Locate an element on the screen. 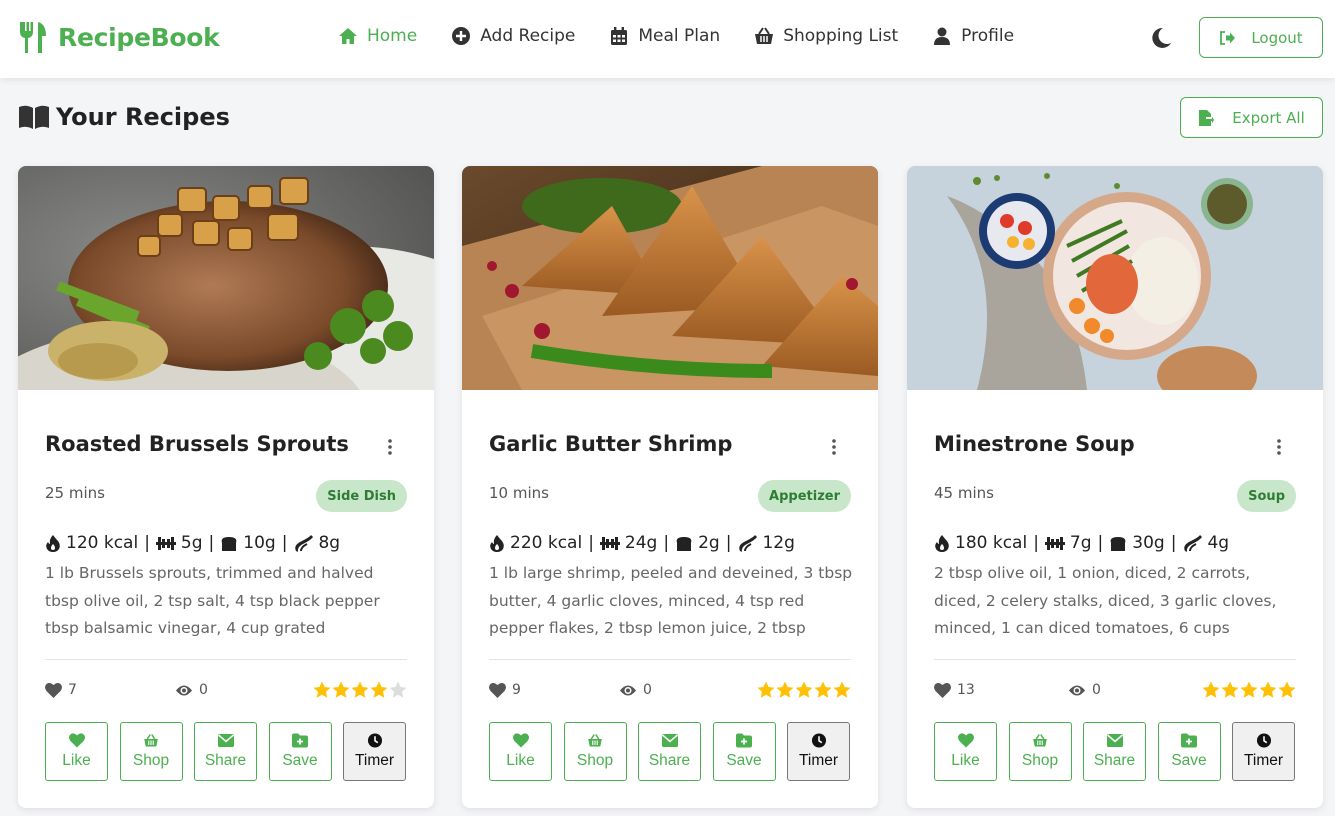 This screenshot has width=1335, height=816. eye-icon is located at coordinates (628, 690).